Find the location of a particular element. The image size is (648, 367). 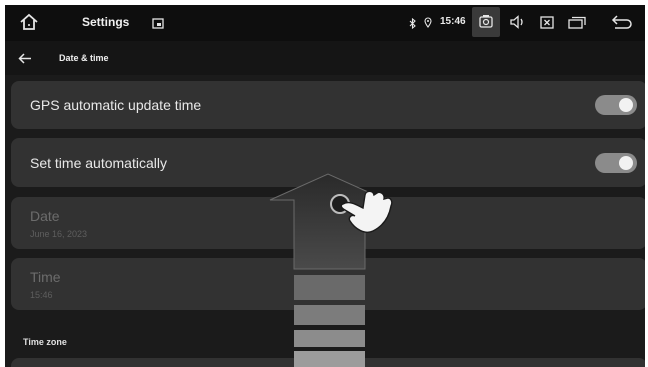

home-icon is located at coordinates (29, 22).